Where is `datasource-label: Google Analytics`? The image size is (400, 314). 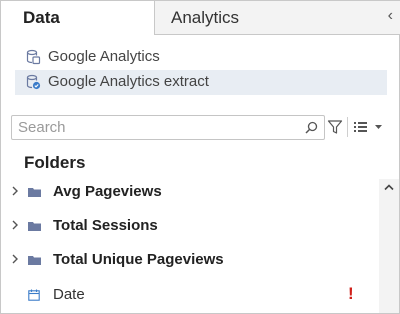
datasource-label: Google Analytics is located at coordinates (104, 56).